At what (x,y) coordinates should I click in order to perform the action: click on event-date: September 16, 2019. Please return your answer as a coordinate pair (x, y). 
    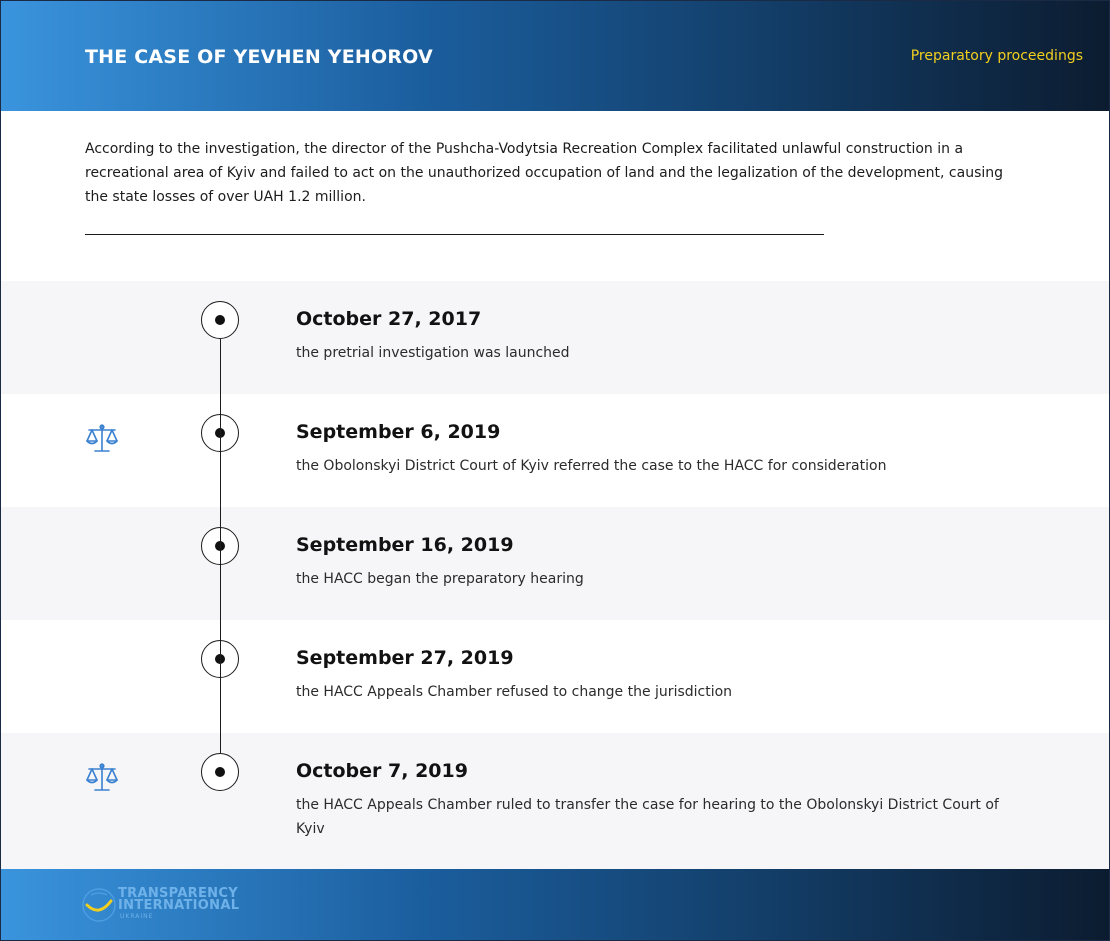
    Looking at the image, I should click on (405, 545).